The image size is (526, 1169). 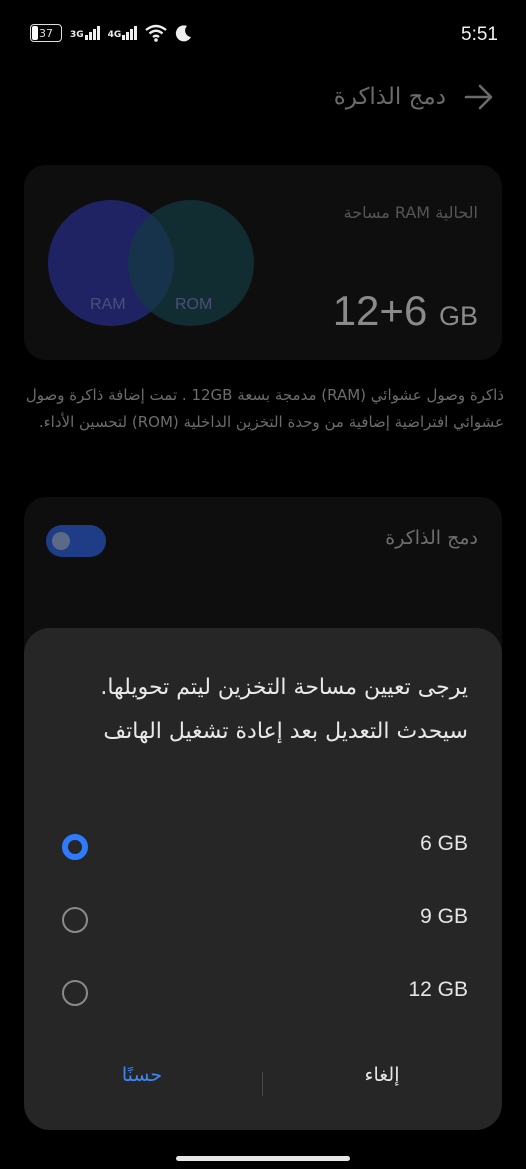 I want to click on wifi-icon, so click(x=156, y=33).